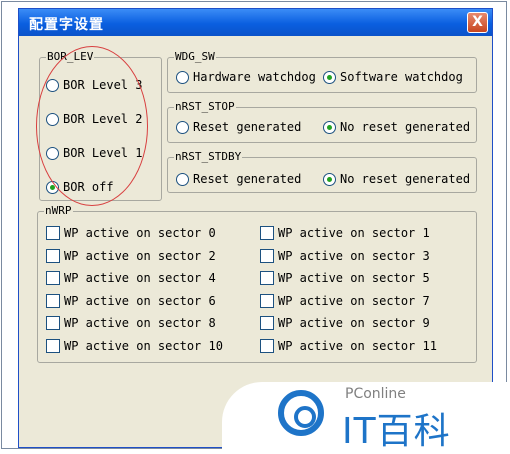  Describe the element at coordinates (140, 301) in the screenshot. I see `checkbox-label: WP active on sector 6` at that location.